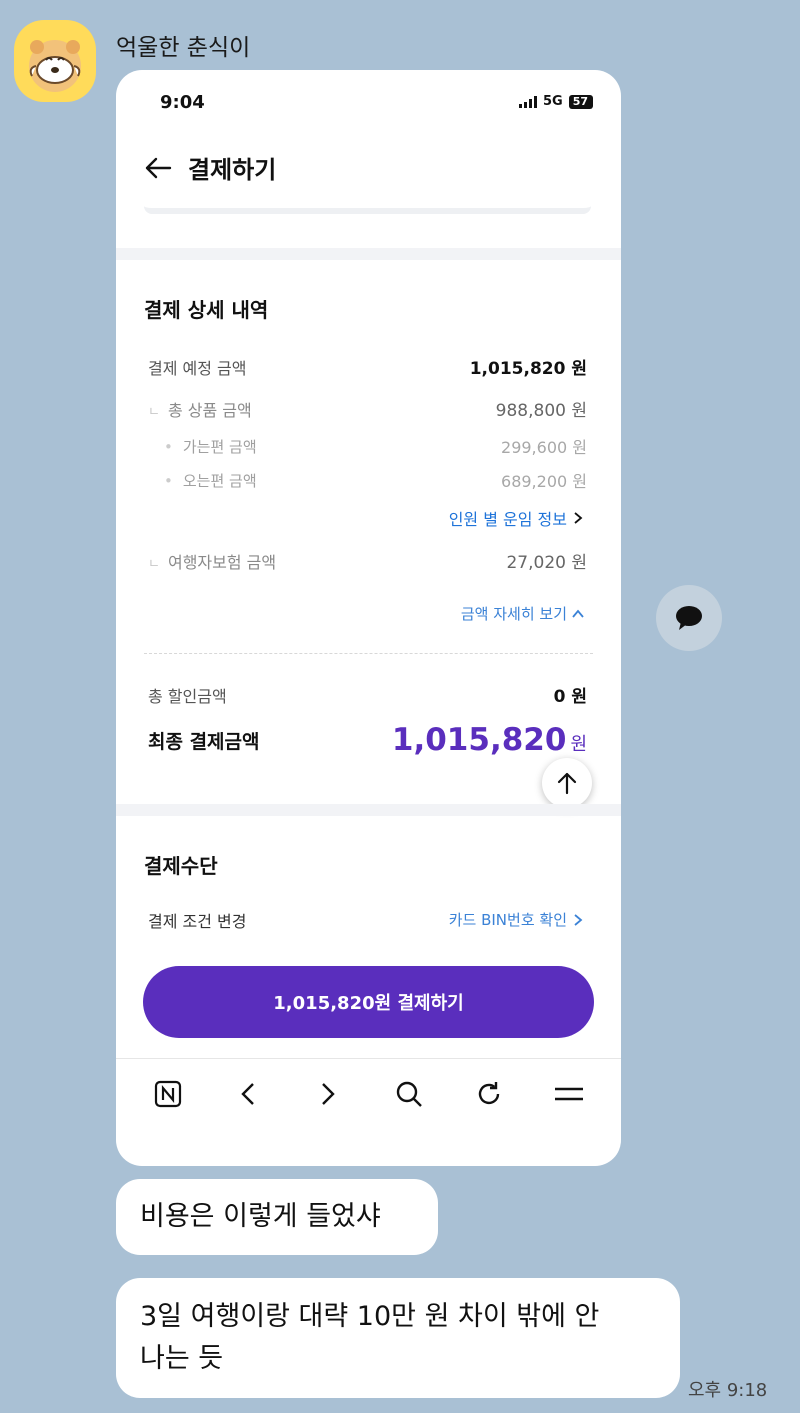 This screenshot has height=1413, width=800. What do you see at coordinates (527, 101) in the screenshot?
I see `signal-icon` at bounding box center [527, 101].